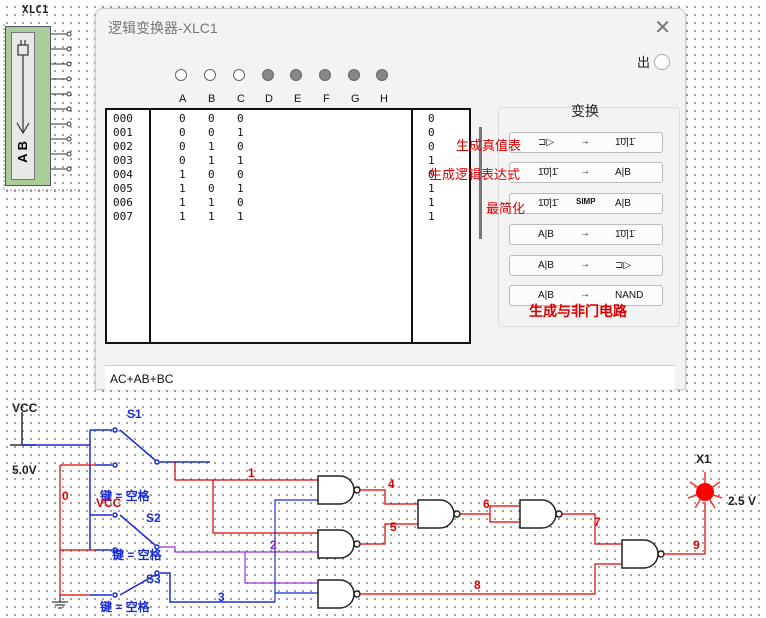 Image resolution: width=766 pixels, height=618 pixels. I want to click on row-index: 005, so click(123, 188).